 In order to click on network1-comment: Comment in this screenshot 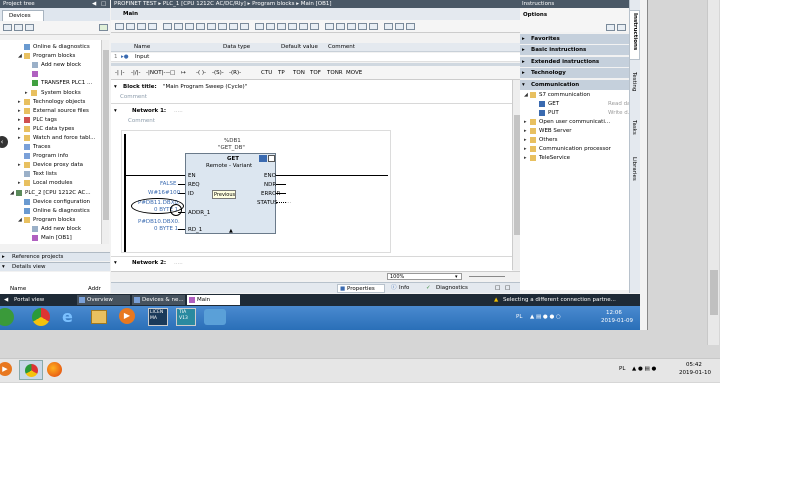, I will do `click(141, 121)`.